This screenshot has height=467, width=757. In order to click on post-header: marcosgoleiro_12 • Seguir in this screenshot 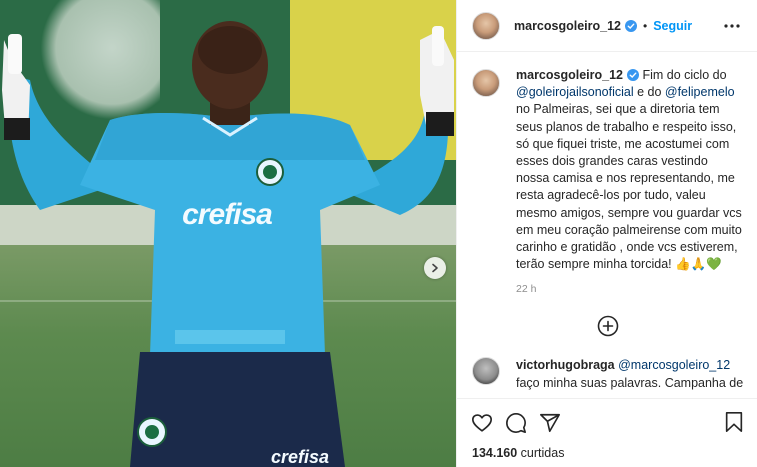, I will do `click(607, 26)`.